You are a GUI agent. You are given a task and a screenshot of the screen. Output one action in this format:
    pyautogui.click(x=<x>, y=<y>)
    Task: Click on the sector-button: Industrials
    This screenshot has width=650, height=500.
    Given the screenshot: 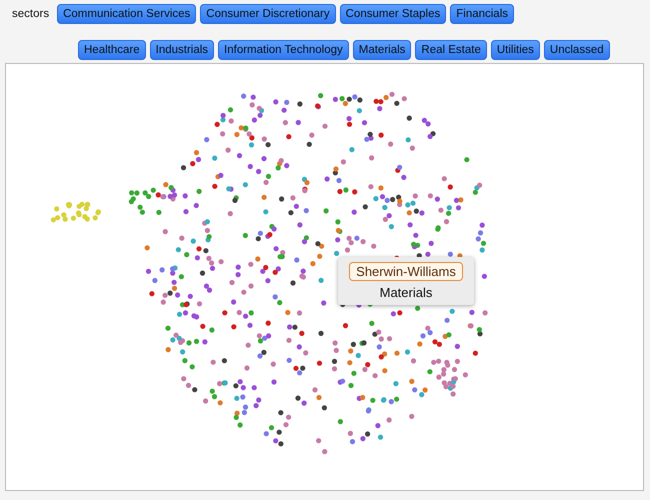 What is the action you would take?
    pyautogui.click(x=182, y=50)
    